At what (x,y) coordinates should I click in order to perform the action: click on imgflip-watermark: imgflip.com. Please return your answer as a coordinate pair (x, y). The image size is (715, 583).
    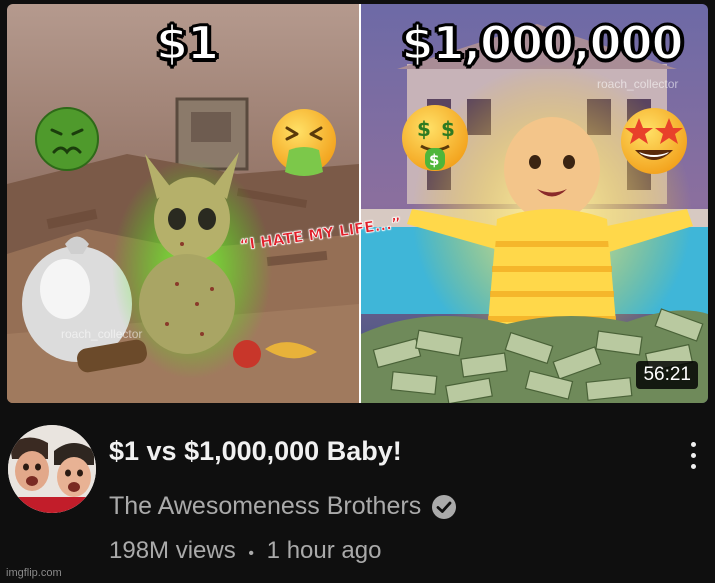
    Looking at the image, I should click on (34, 573).